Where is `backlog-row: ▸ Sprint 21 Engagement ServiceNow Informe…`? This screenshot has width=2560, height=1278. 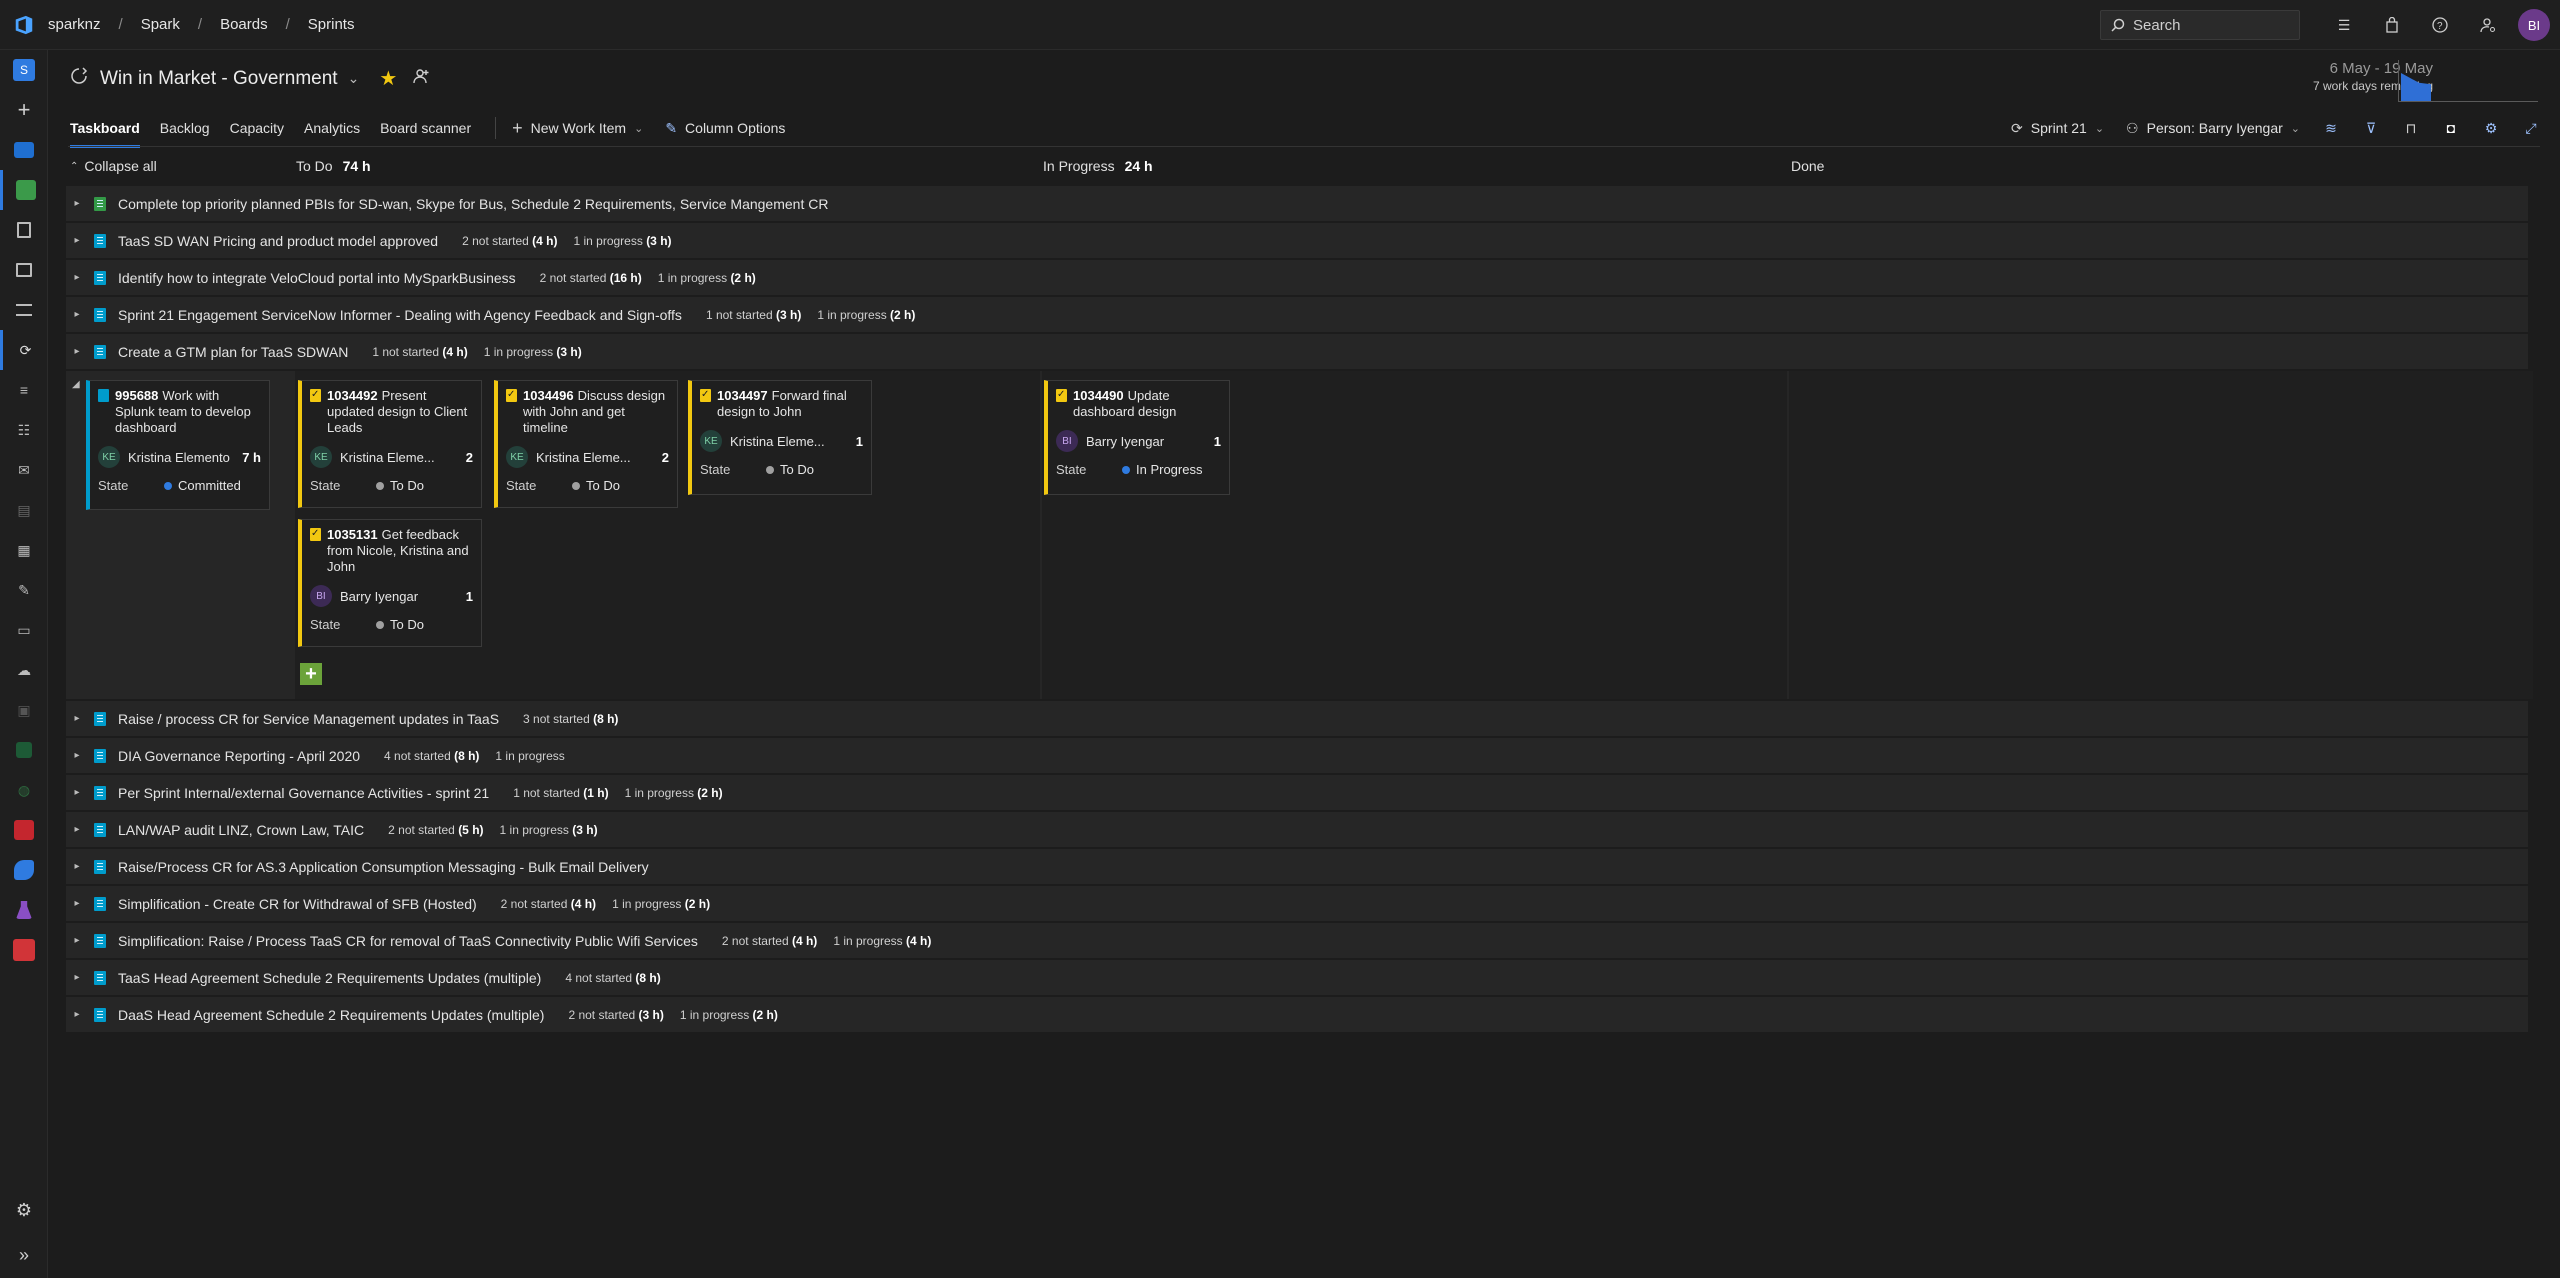 backlog-row: ▸ Sprint 21 Engagement ServiceNow Informe… is located at coordinates (1297, 314).